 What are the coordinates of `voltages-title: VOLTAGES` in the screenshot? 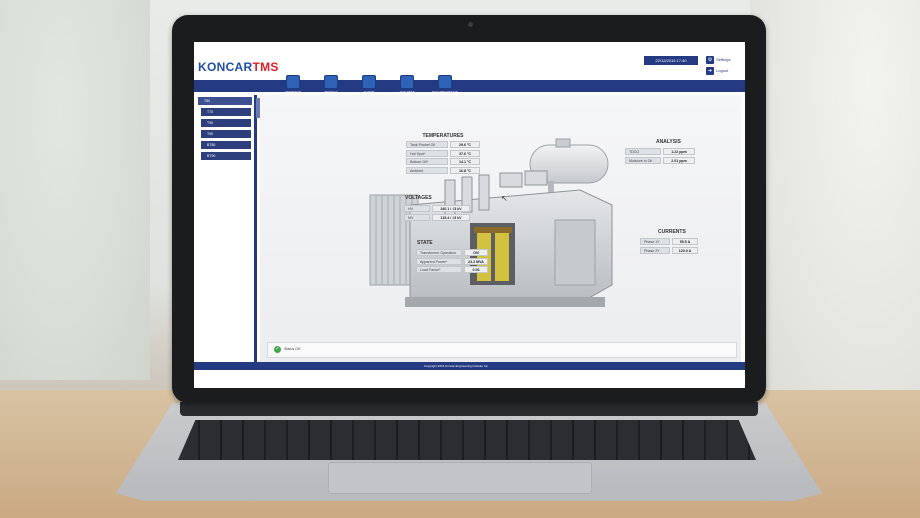 It's located at (418, 198).